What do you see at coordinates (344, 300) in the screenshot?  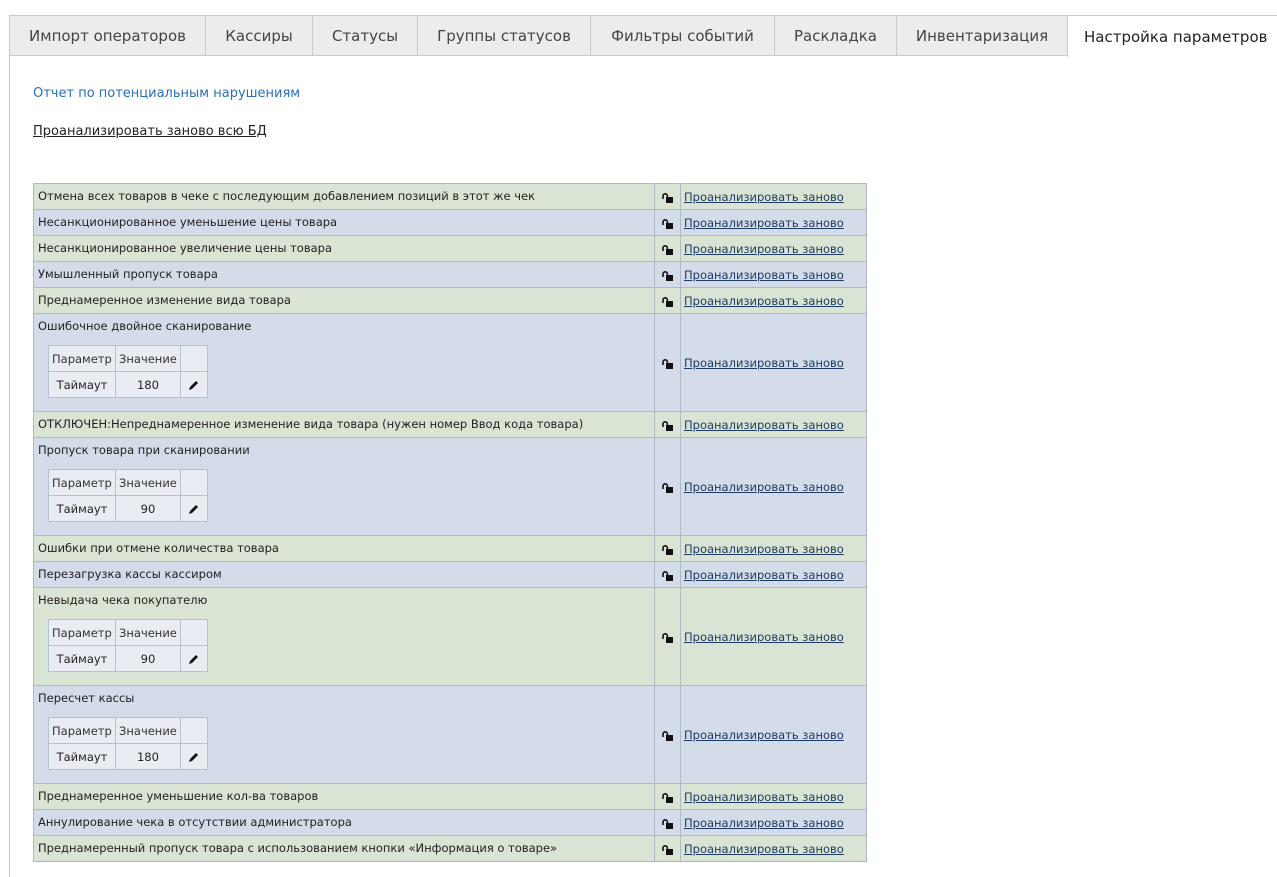 I see `rule-name-cell: Преднамеренное изменение вида товара` at bounding box center [344, 300].